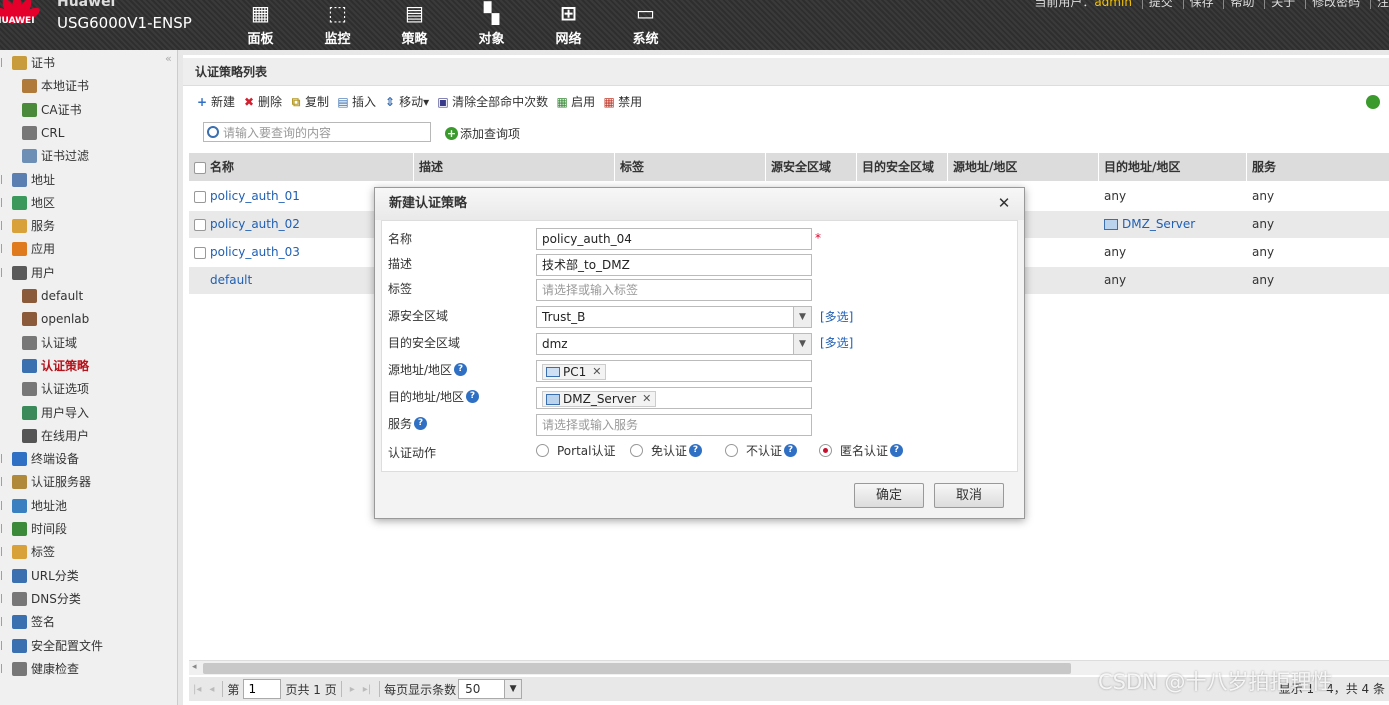 Image resolution: width=1389 pixels, height=705 pixels. Describe the element at coordinates (490, 689) in the screenshot. I see `per-page-select: 50 ▼` at that location.